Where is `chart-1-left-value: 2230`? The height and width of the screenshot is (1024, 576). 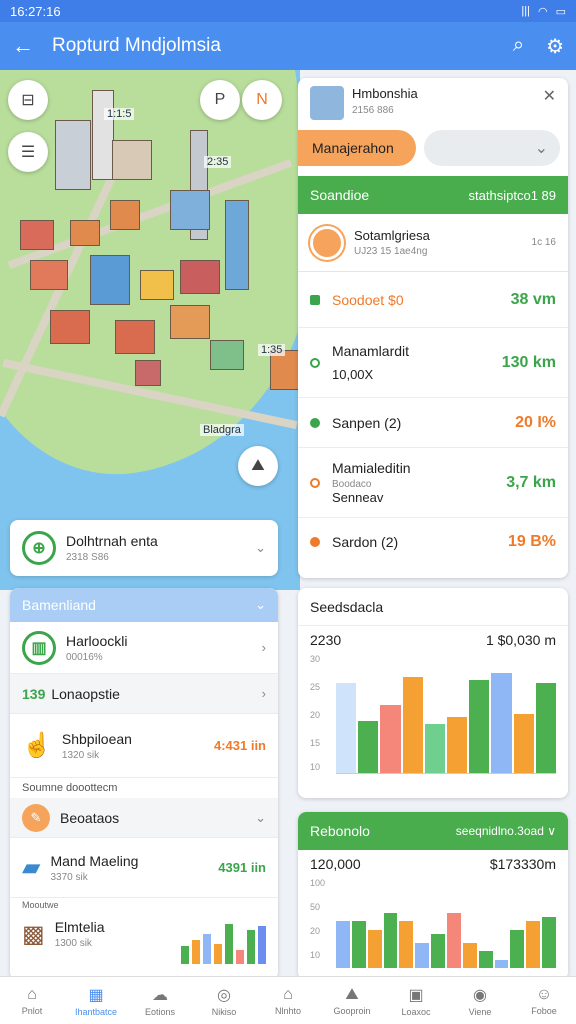
chart-1-left-value: 2230 is located at coordinates (326, 640).